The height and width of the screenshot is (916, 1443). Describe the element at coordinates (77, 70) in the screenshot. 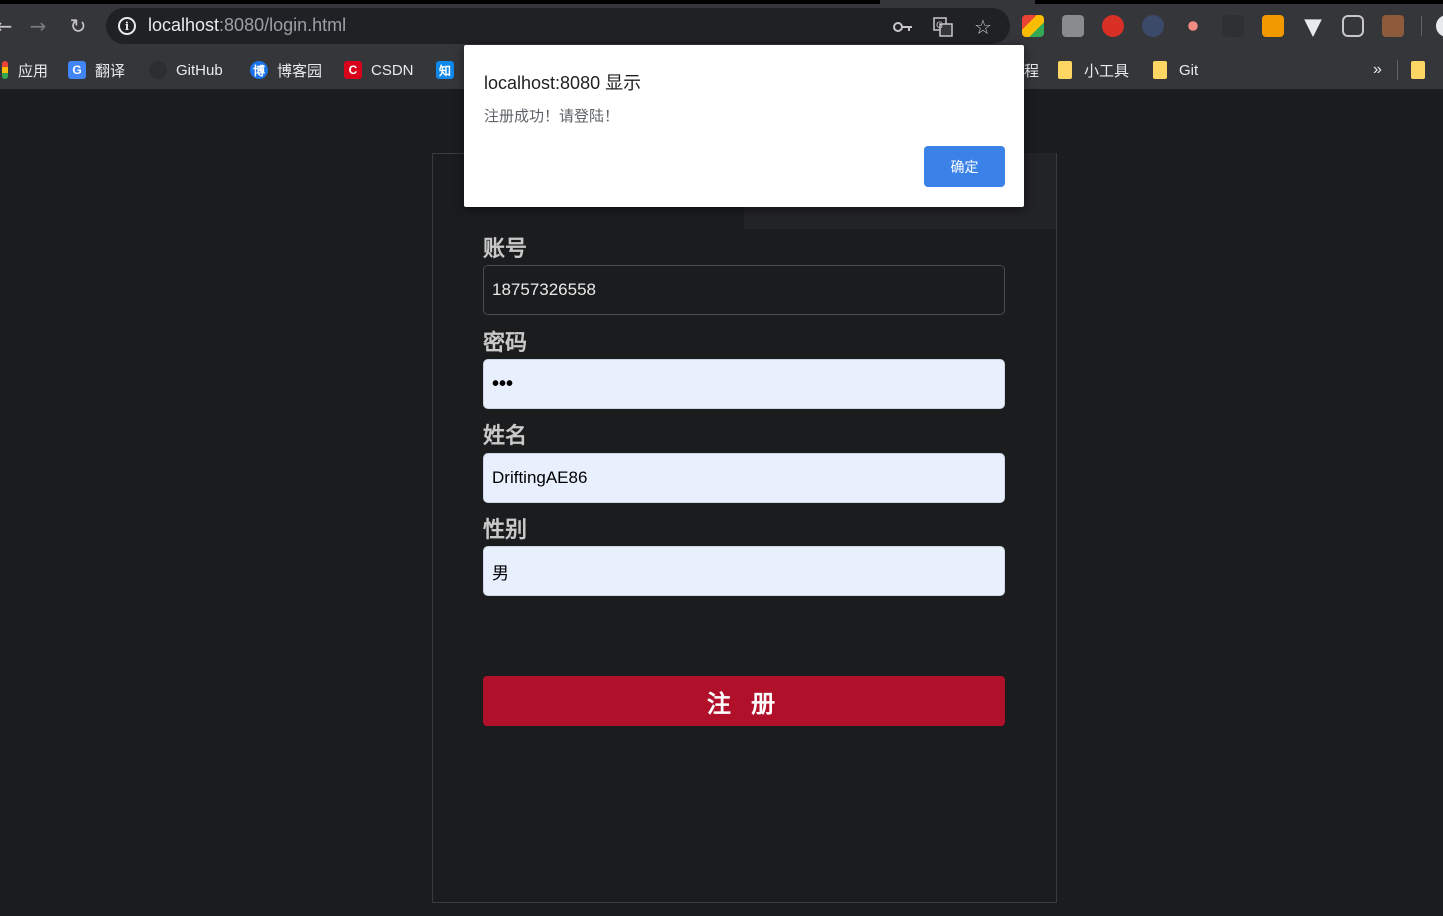

I see `google-translate-icon: G` at that location.